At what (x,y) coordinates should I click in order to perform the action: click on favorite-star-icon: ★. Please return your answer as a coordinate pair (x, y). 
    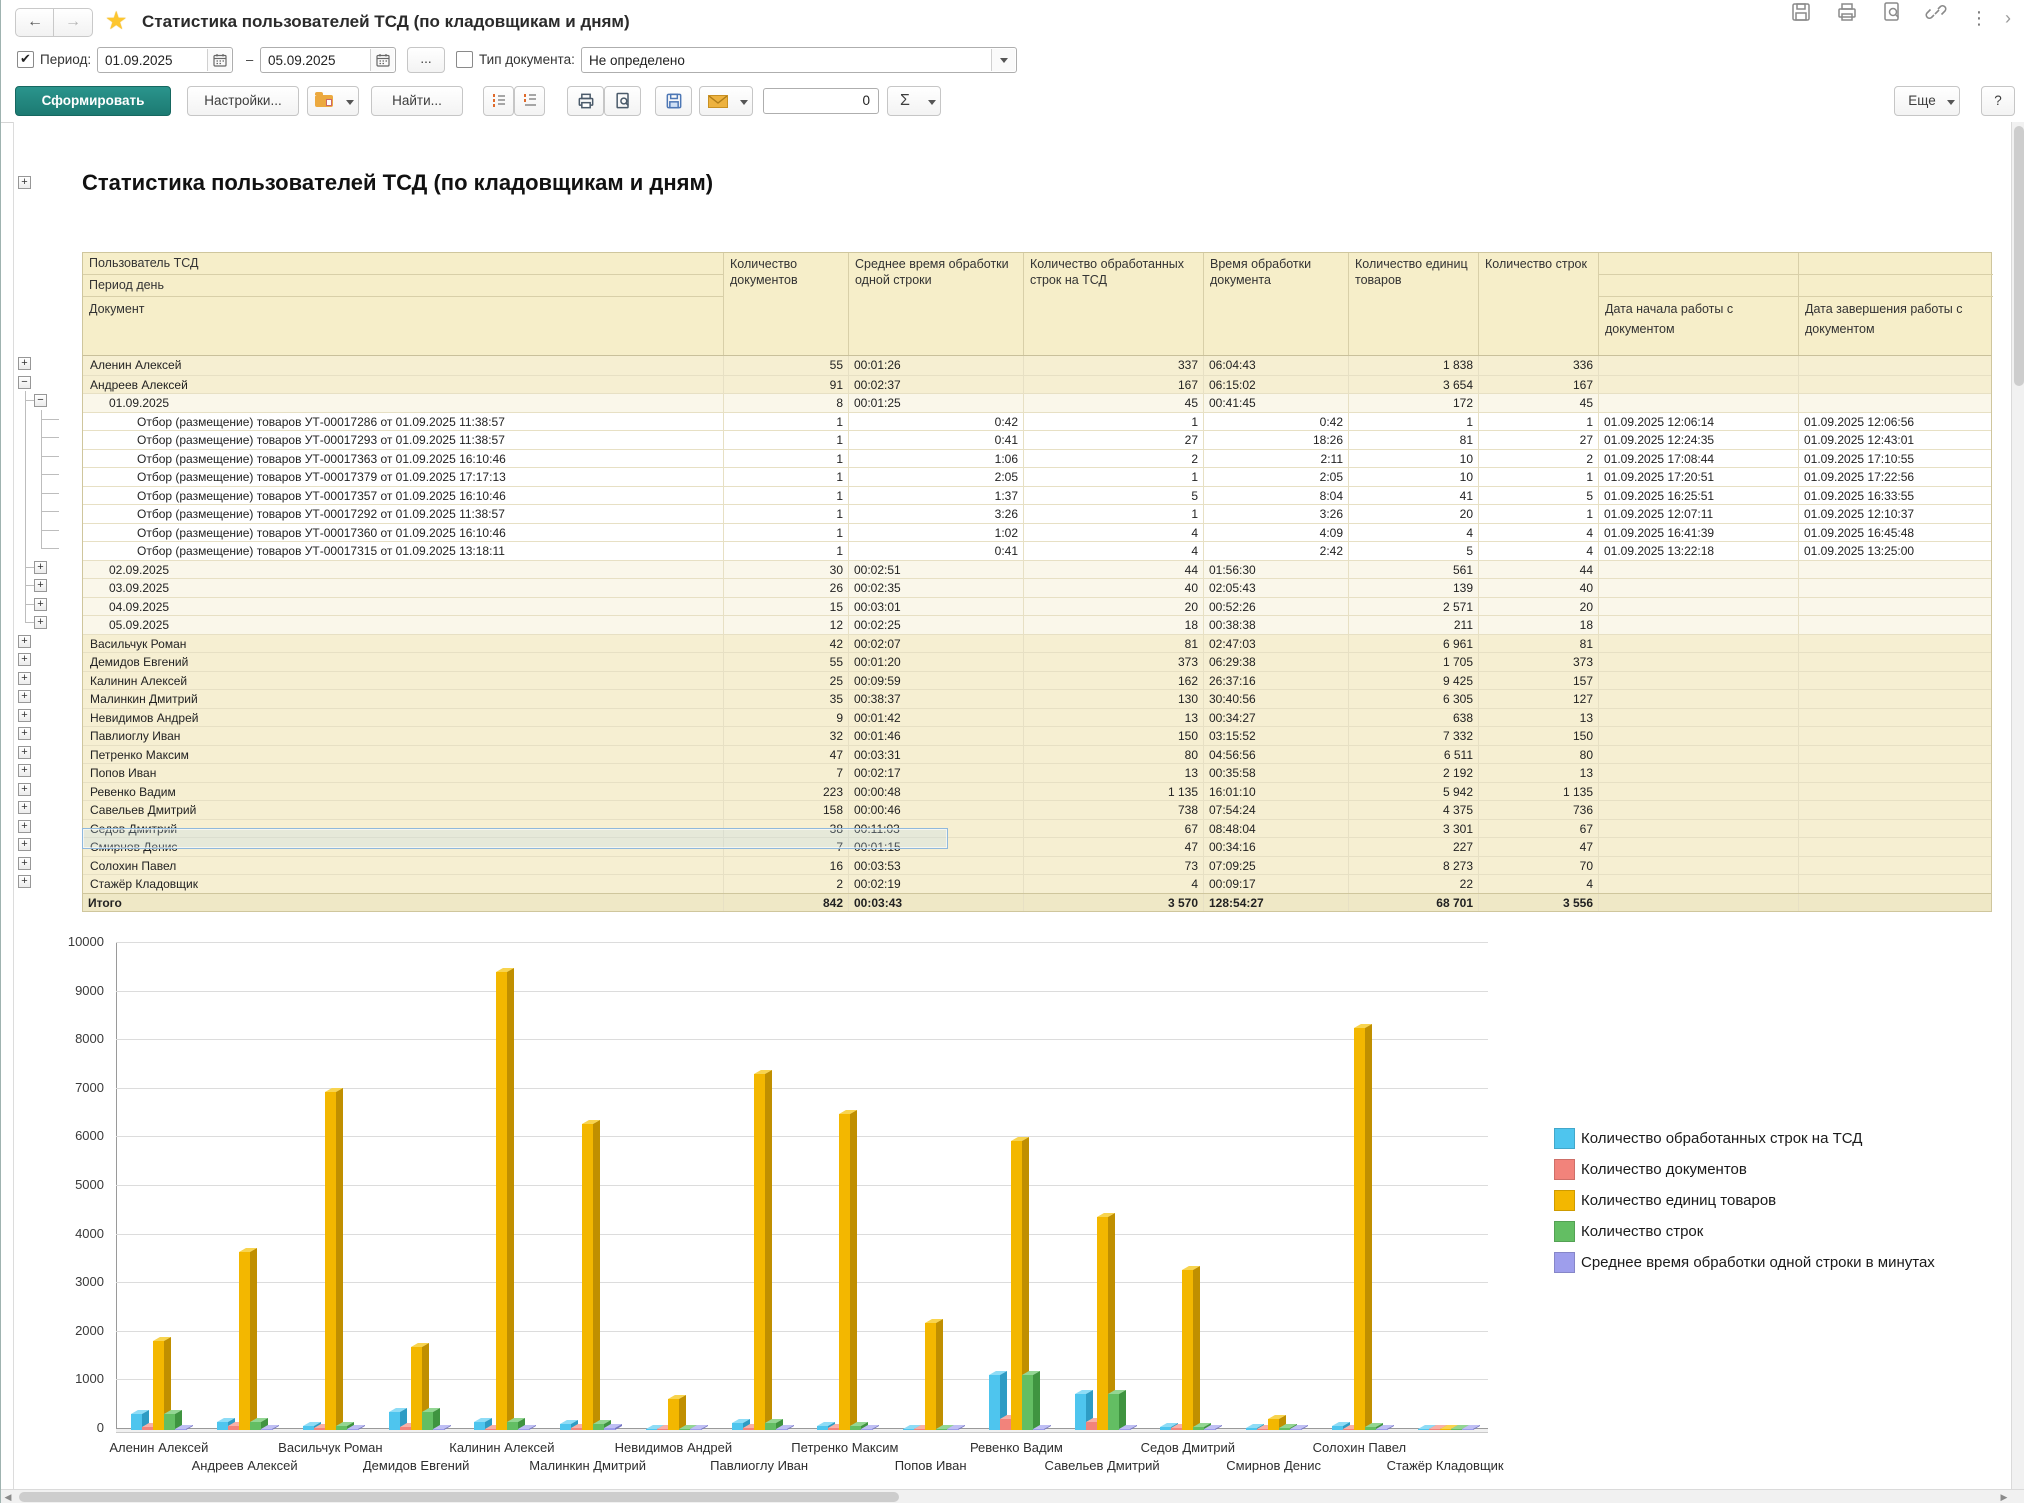
    Looking at the image, I should click on (116, 21).